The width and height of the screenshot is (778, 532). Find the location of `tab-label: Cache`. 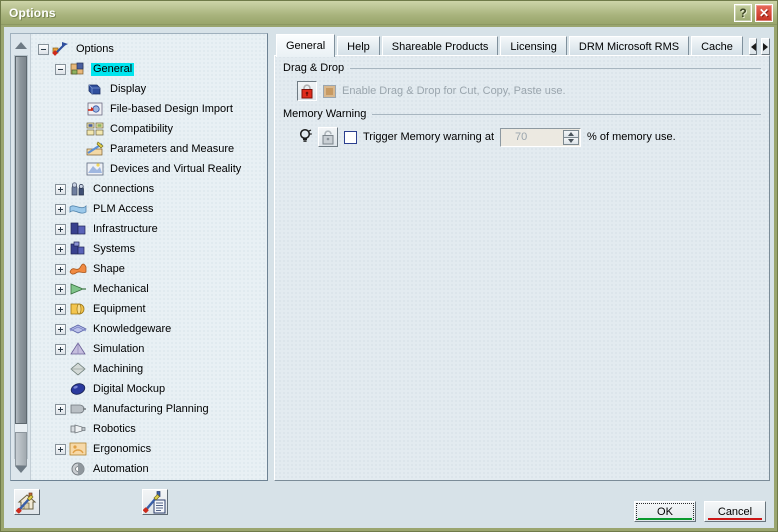

tab-label: Cache is located at coordinates (717, 46).